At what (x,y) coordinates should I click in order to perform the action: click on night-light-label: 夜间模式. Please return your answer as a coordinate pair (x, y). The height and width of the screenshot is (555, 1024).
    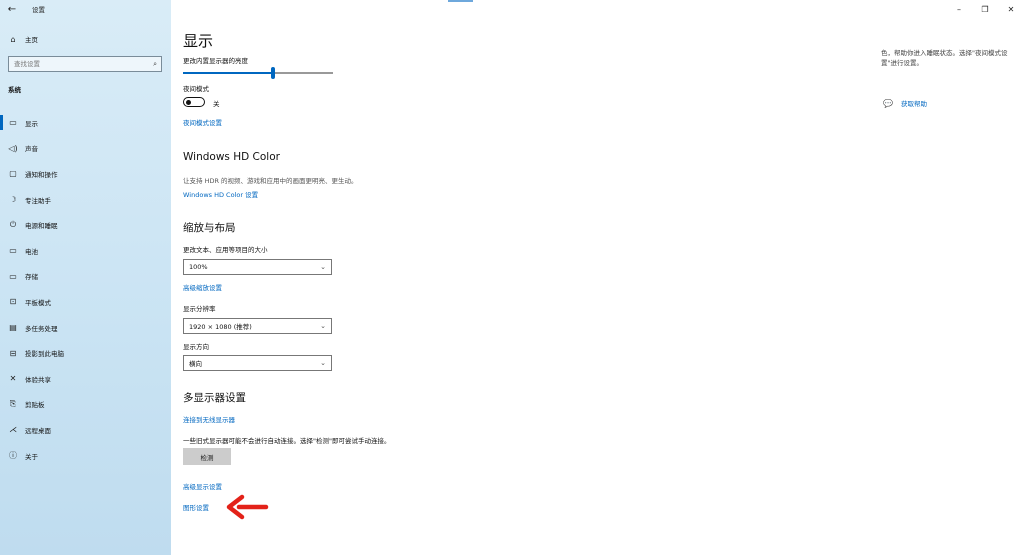
    Looking at the image, I should click on (196, 89).